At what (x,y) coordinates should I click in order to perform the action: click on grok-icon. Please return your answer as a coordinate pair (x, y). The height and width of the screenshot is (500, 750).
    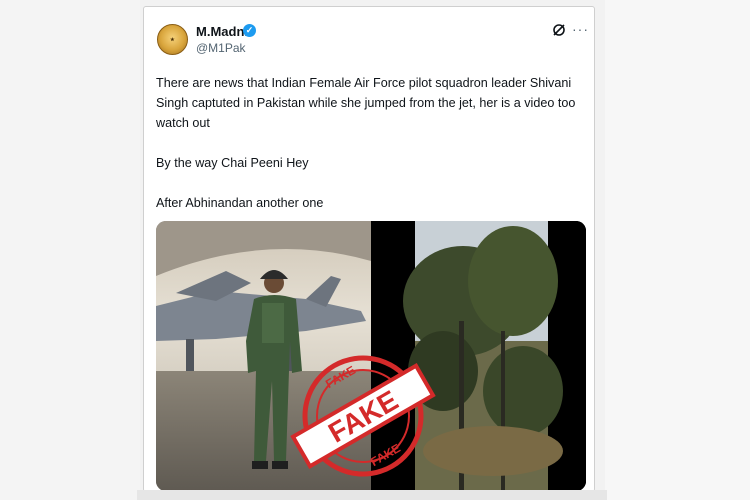
    Looking at the image, I should click on (559, 30).